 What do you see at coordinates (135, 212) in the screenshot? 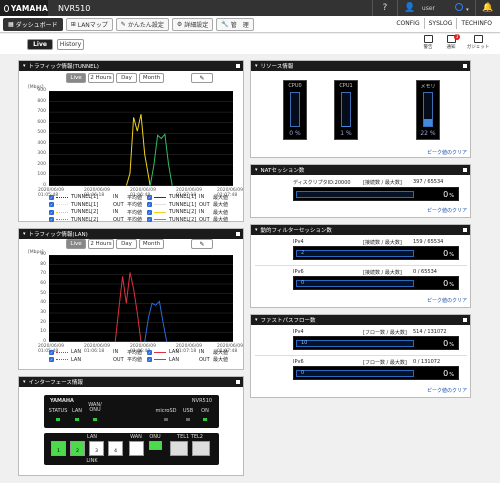
I see `legend-kind: 平均値` at bounding box center [135, 212].